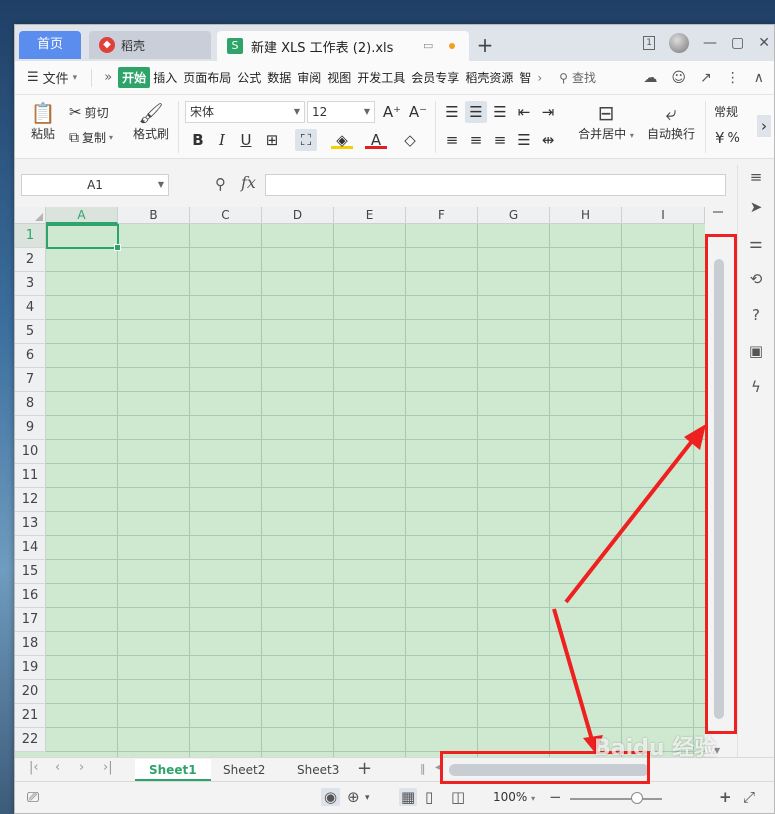 The height and width of the screenshot is (814, 775). What do you see at coordinates (343, 46) in the screenshot?
I see `tab-active-document: S 新建 XLS 工作表 (2).xls ▭` at bounding box center [343, 46].